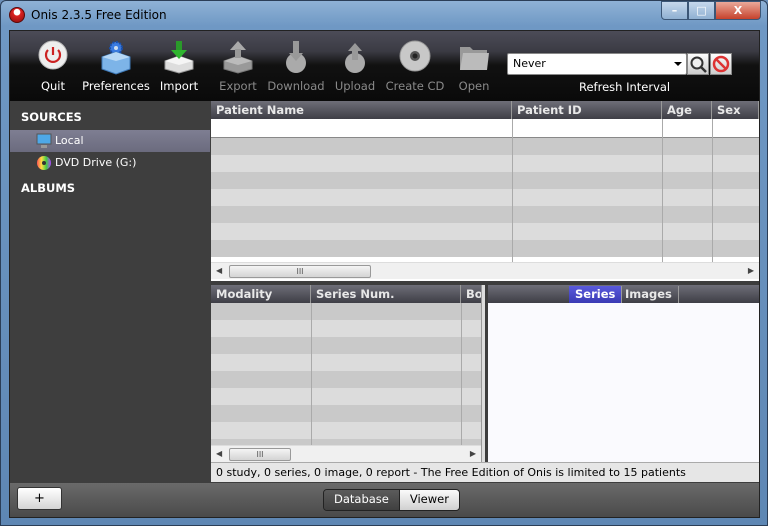 The width and height of the screenshot is (768, 526). Describe the element at coordinates (99, 15) in the screenshot. I see `window-title: Onis 2.3.5 Free Edition` at that location.